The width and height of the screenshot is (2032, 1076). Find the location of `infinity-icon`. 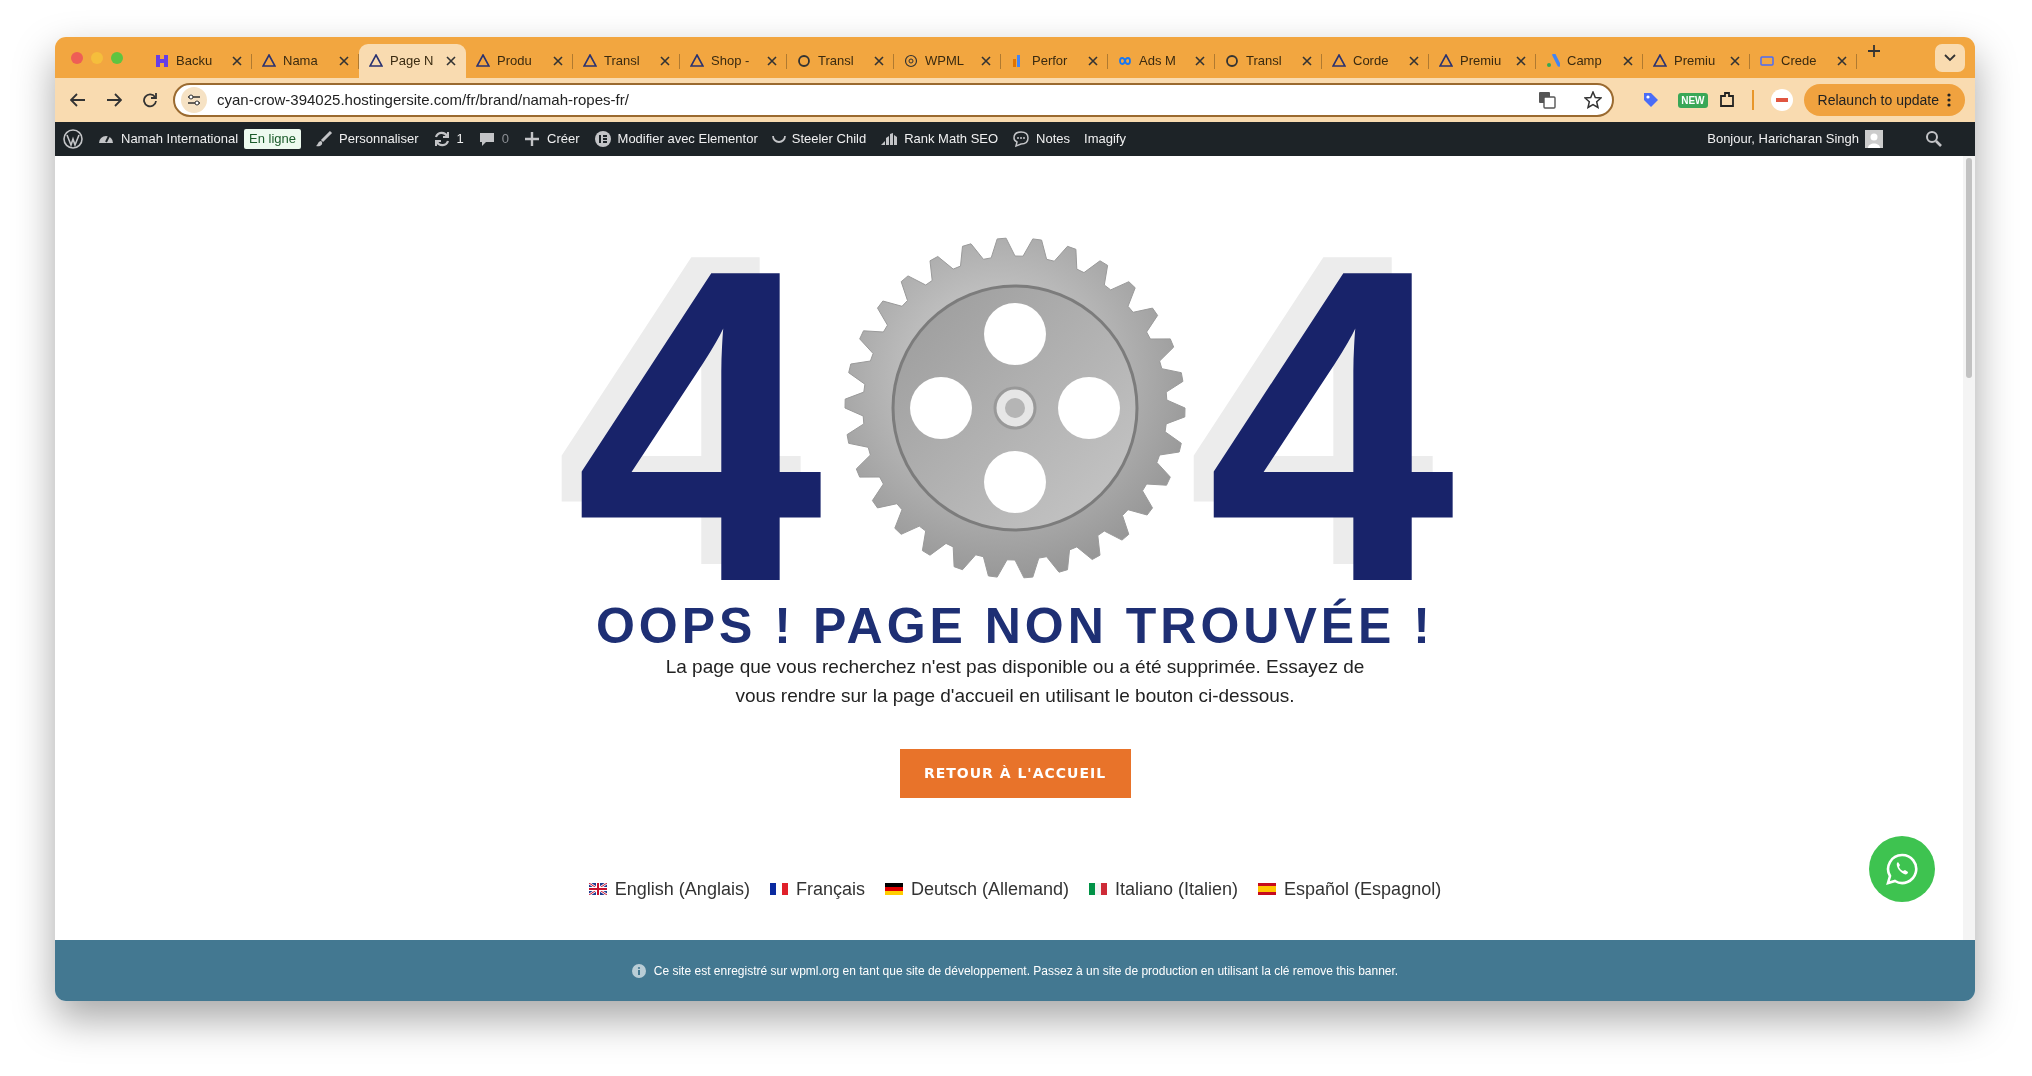

infinity-icon is located at coordinates (1125, 61).